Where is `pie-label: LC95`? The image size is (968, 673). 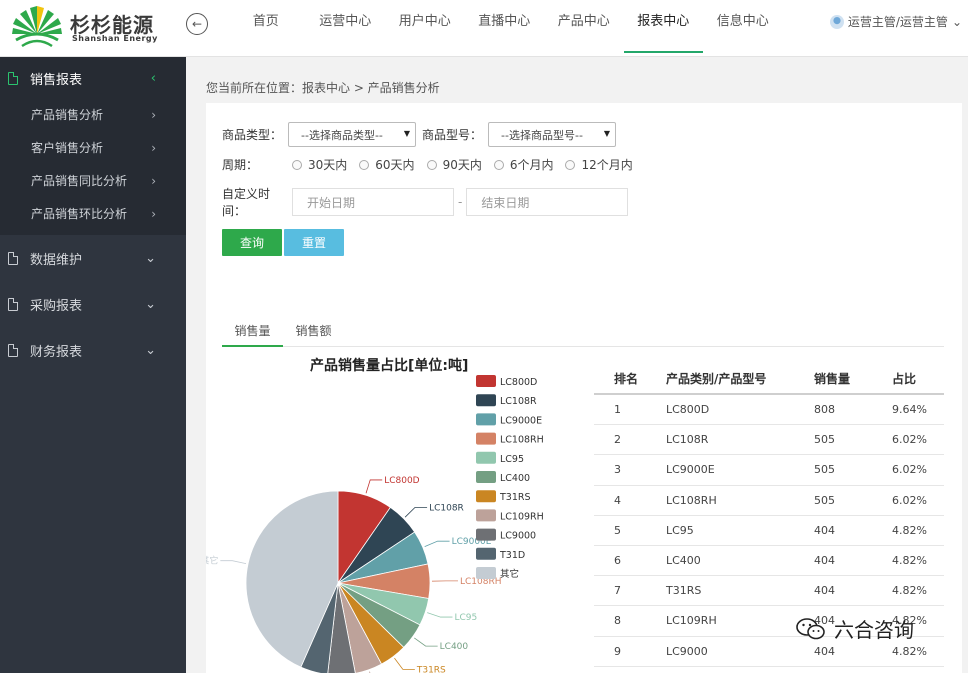
pie-label: LC95 is located at coordinates (465, 618).